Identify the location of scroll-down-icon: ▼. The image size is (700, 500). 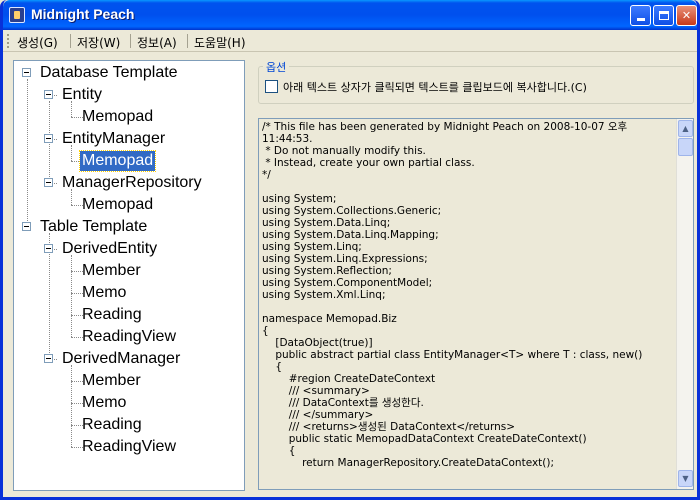
(685, 478).